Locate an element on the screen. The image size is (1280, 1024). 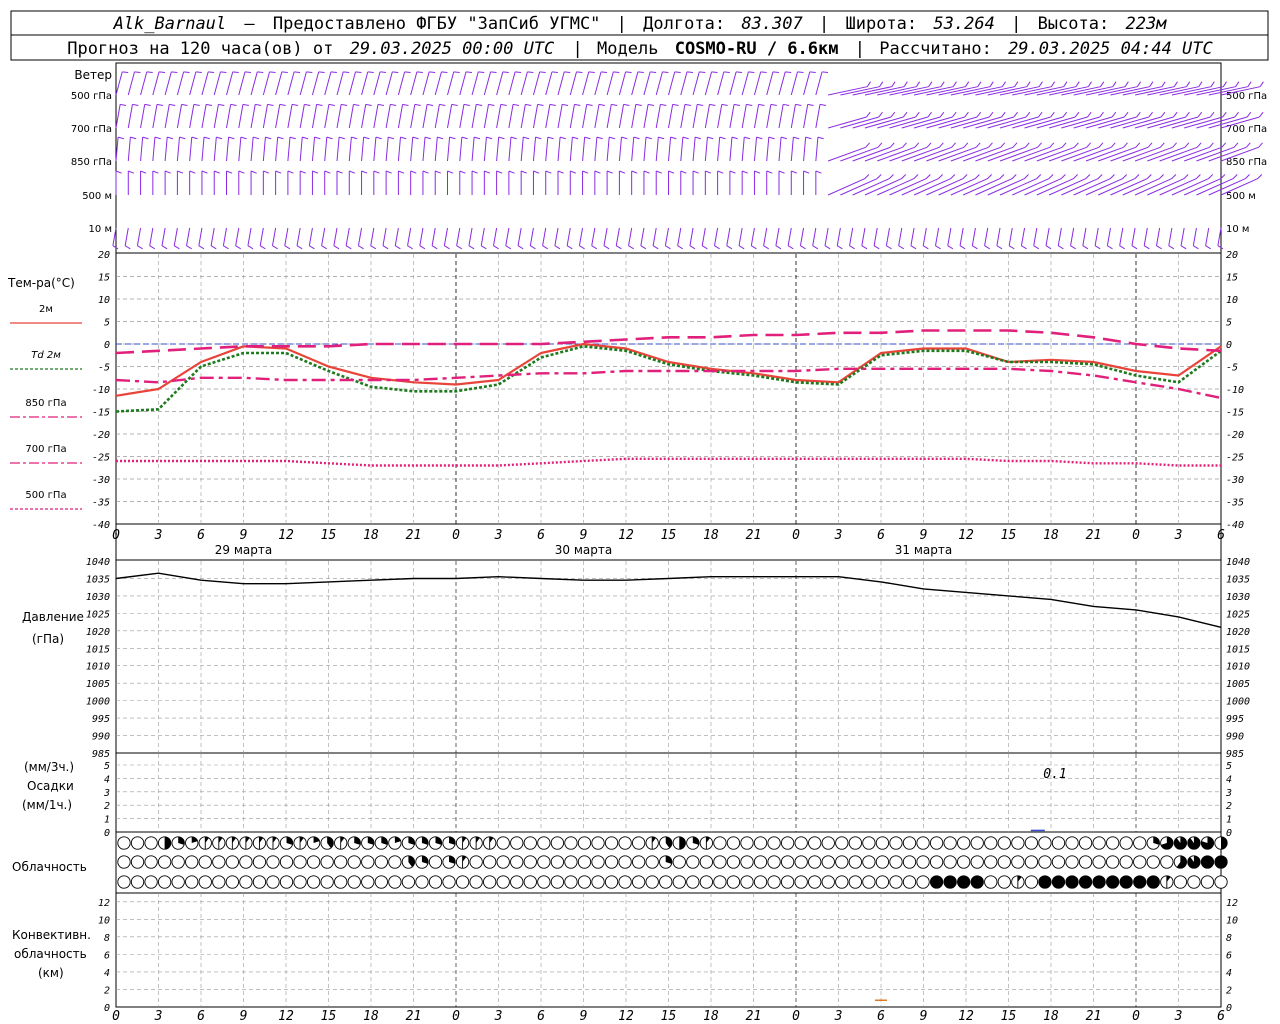
x-tick-top: 0 is located at coordinates (116, 535).